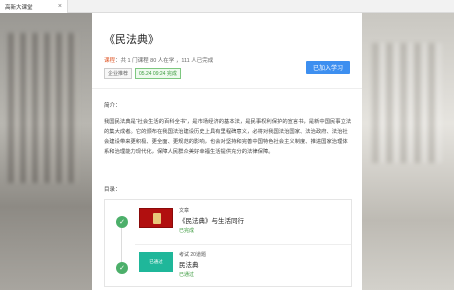 The width and height of the screenshot is (454, 290). Describe the element at coordinates (158, 73) in the screenshot. I see `completion-badge: 05.24 09:24 完成` at that location.